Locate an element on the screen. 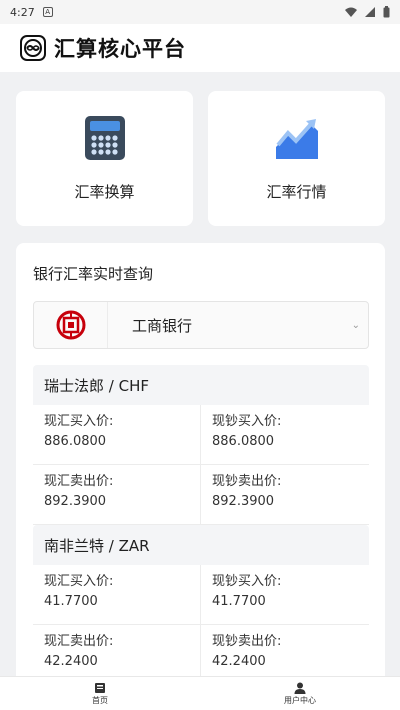 The height and width of the screenshot is (710, 400). rate-cell: 现汇卖出价: 42.2400 is located at coordinates (117, 654).